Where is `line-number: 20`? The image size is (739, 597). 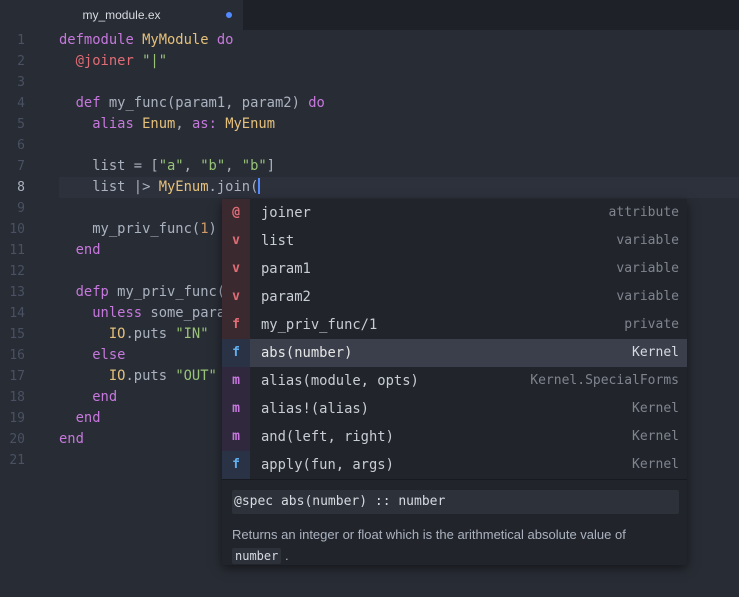
line-number: 20 is located at coordinates (17, 439).